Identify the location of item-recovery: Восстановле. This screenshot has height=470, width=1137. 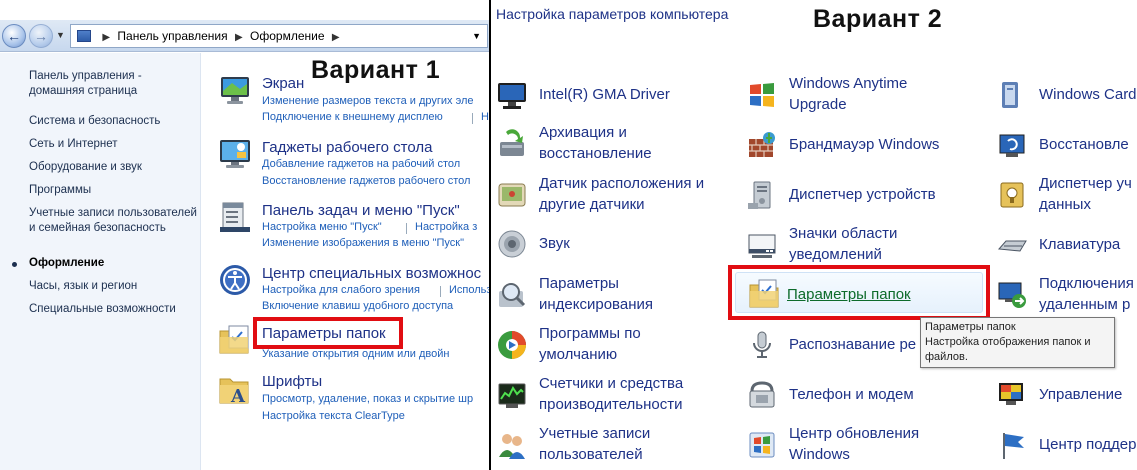
(1066, 147).